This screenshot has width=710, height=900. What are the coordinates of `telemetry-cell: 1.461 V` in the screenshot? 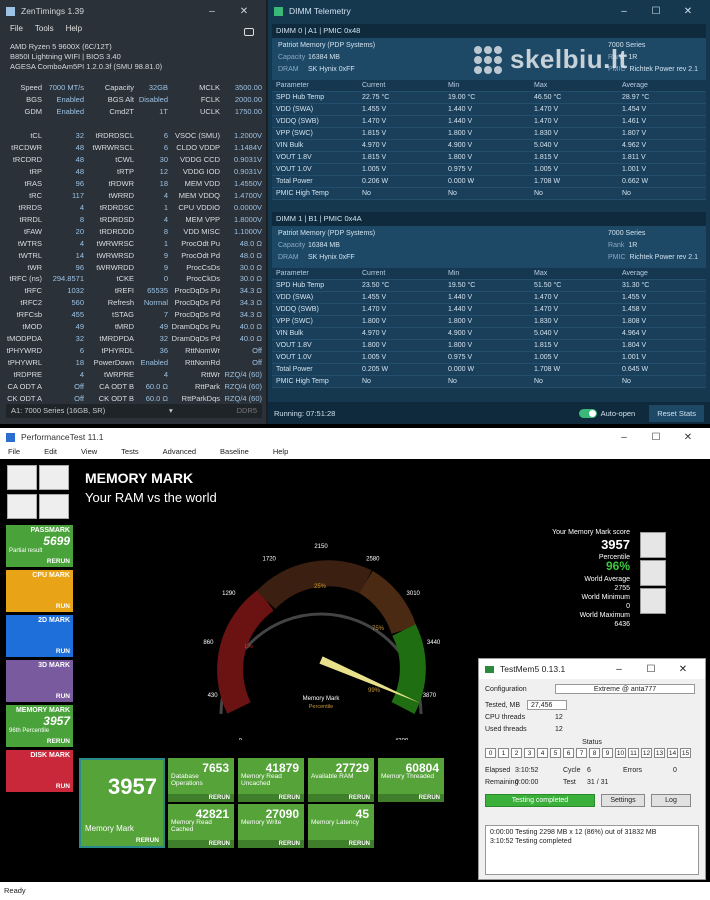 It's located at (634, 121).